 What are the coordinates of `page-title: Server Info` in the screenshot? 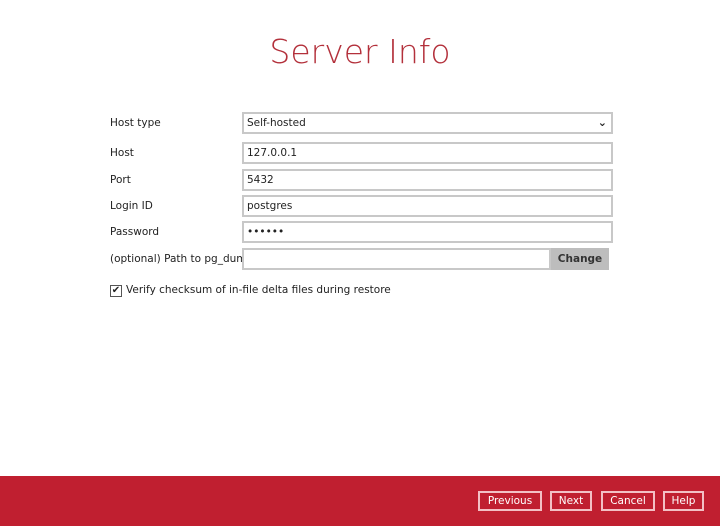 It's located at (360, 51).